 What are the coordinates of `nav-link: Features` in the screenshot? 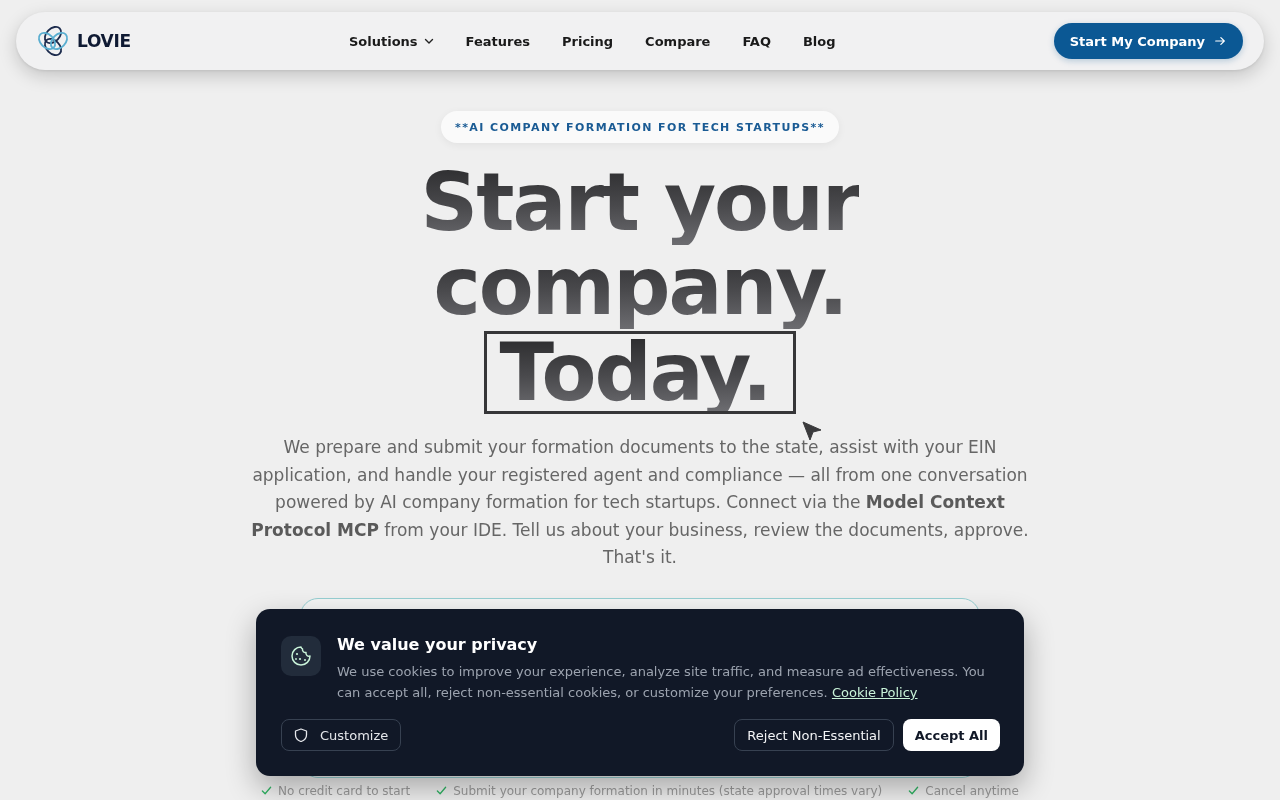 It's located at (497, 41).